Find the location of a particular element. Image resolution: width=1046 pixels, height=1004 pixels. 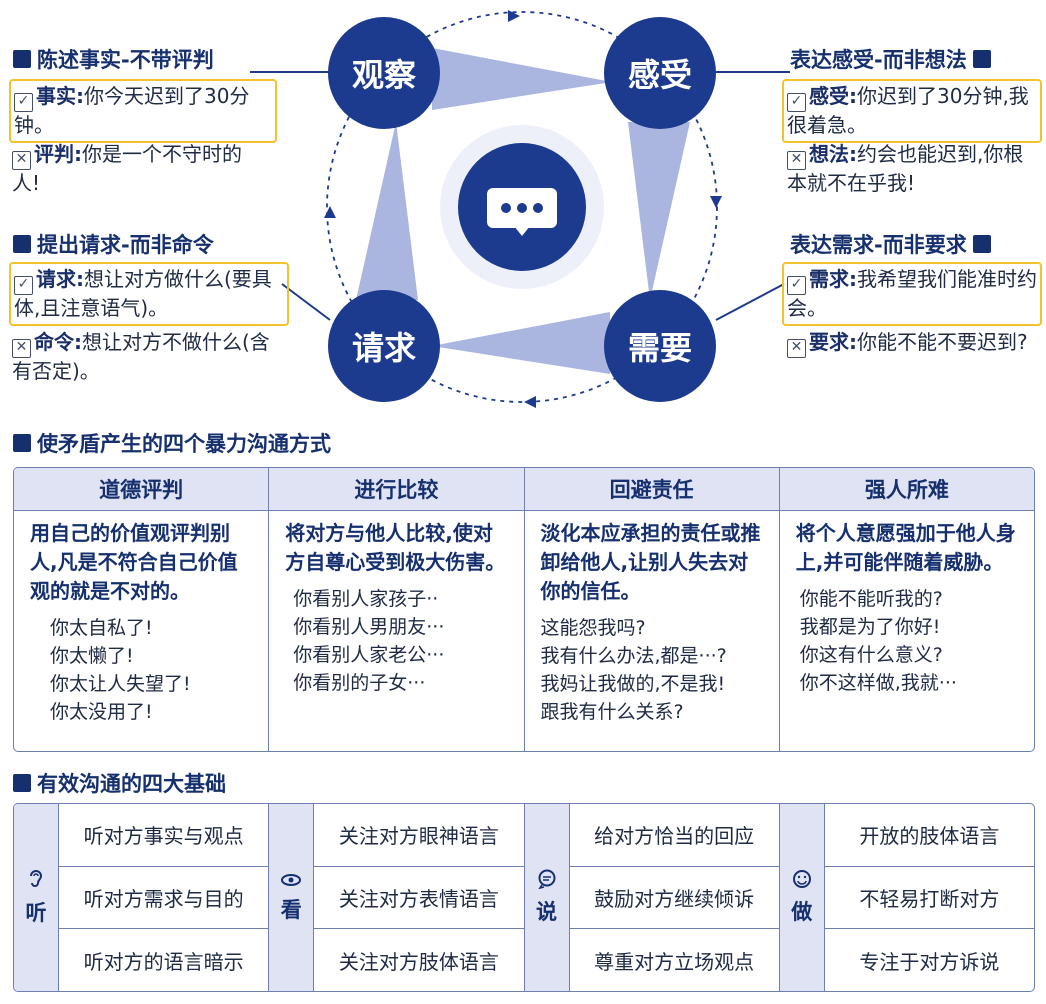

column-desc: 将对方与他人比较,使对方自尊心受到极大伤害。 is located at coordinates (395, 547).